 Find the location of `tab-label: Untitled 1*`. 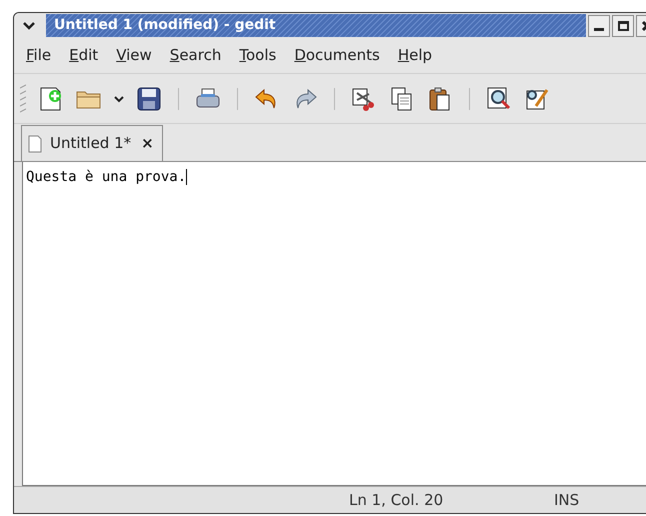

tab-label: Untitled 1* is located at coordinates (91, 143).